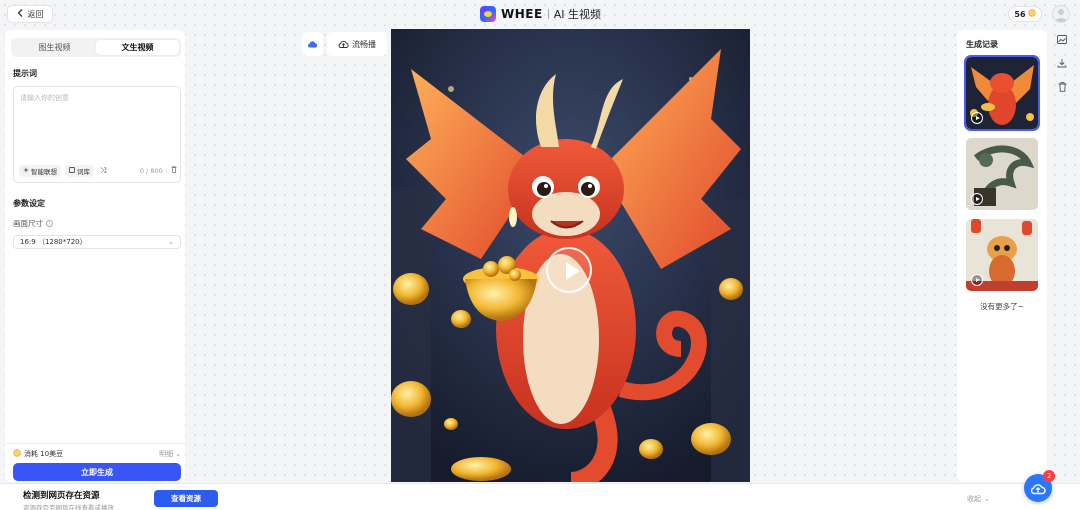 This screenshot has width=1080, height=510. What do you see at coordinates (137, 47) in the screenshot?
I see `tab-text-to-video: 文生视频` at bounding box center [137, 47].